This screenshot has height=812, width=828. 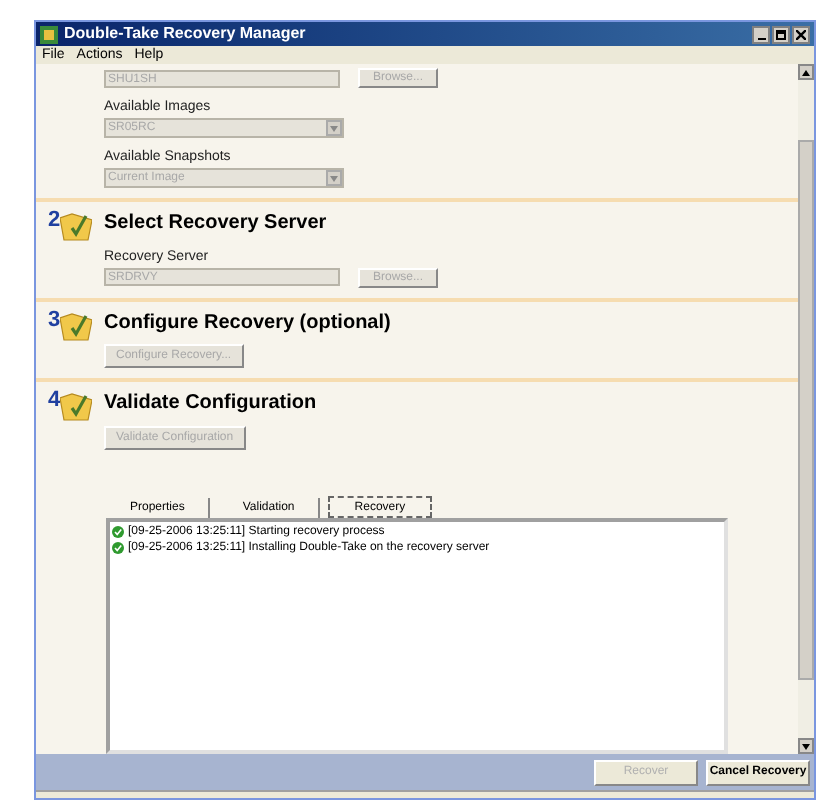 I want to click on scroll-up-button, so click(x=806, y=72).